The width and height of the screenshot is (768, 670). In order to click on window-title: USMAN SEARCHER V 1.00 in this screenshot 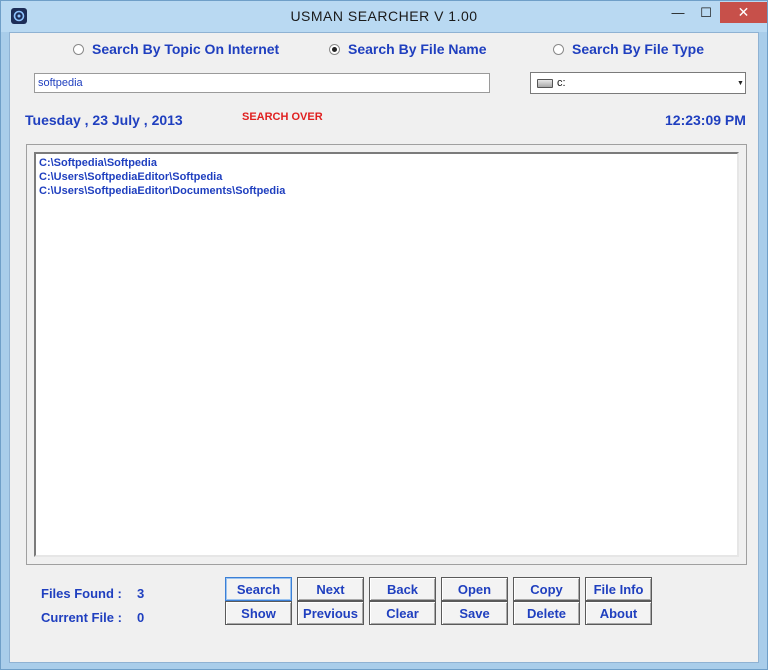, I will do `click(384, 16)`.